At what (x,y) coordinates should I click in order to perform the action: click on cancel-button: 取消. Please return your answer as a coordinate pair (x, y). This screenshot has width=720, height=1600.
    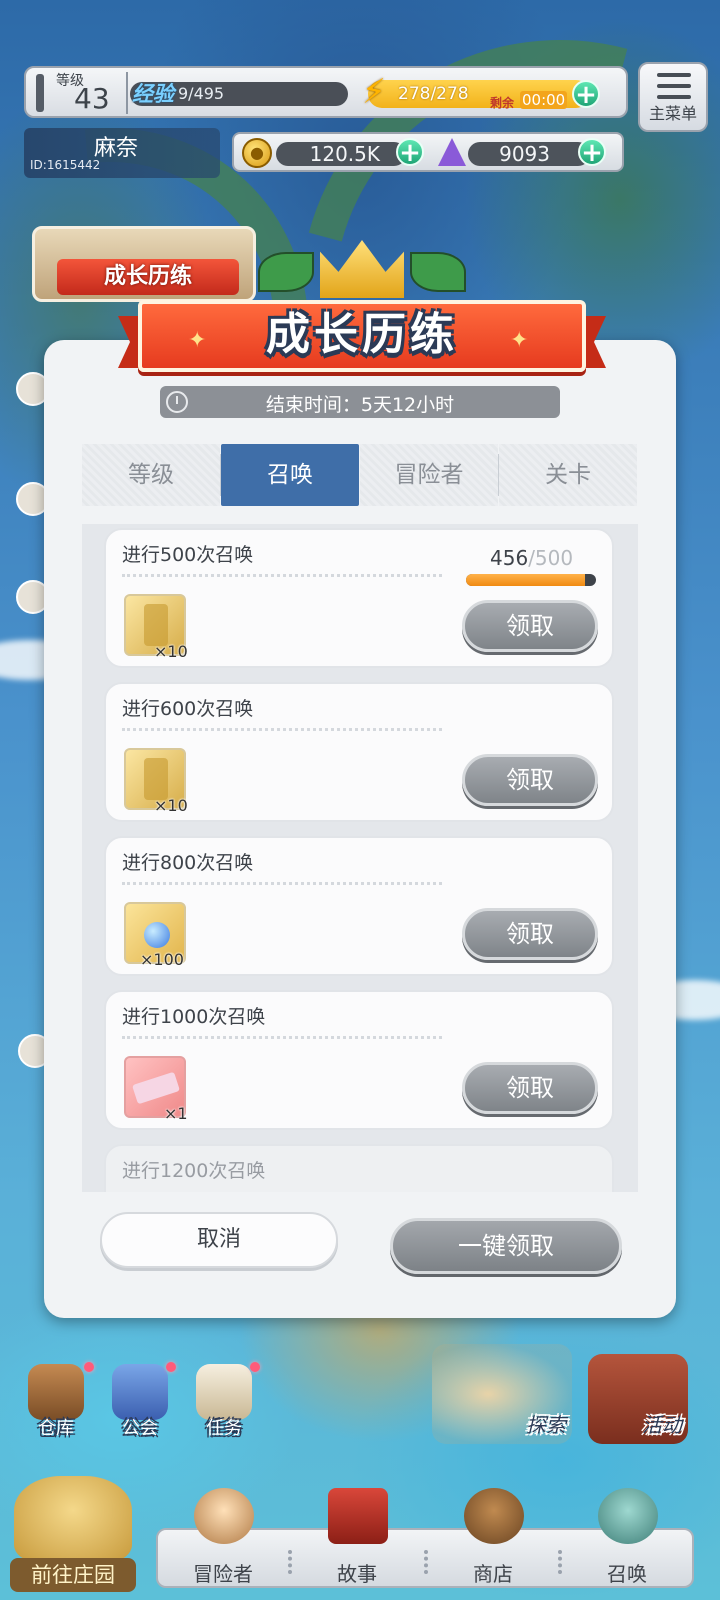
    Looking at the image, I should click on (219, 1240).